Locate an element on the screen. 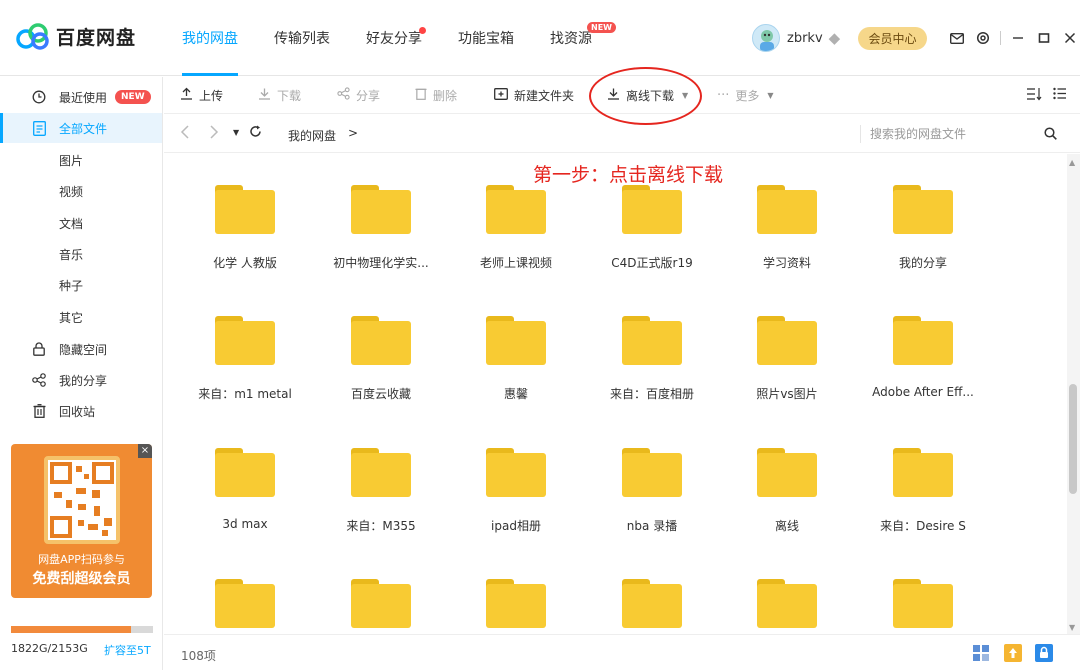 The image size is (1080, 670). tab-transfer-list: 传输列表 is located at coordinates (302, 38).